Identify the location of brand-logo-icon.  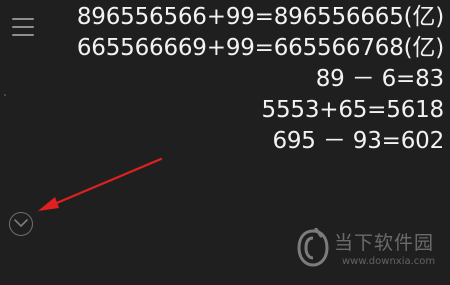
(313, 247).